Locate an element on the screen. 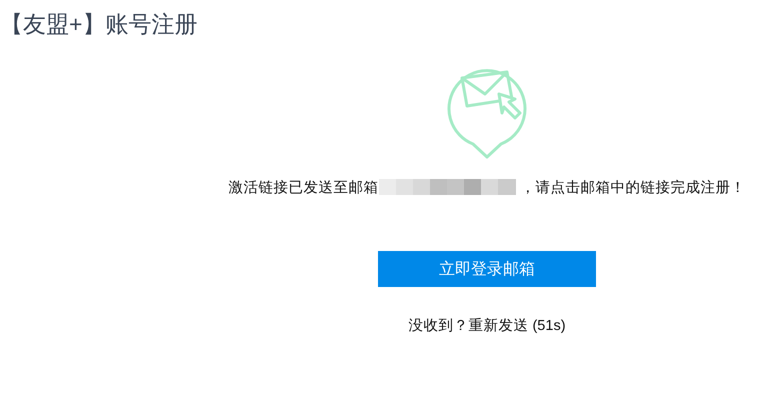  login-mailbox-button: 立即登录邮箱 is located at coordinates (487, 269).